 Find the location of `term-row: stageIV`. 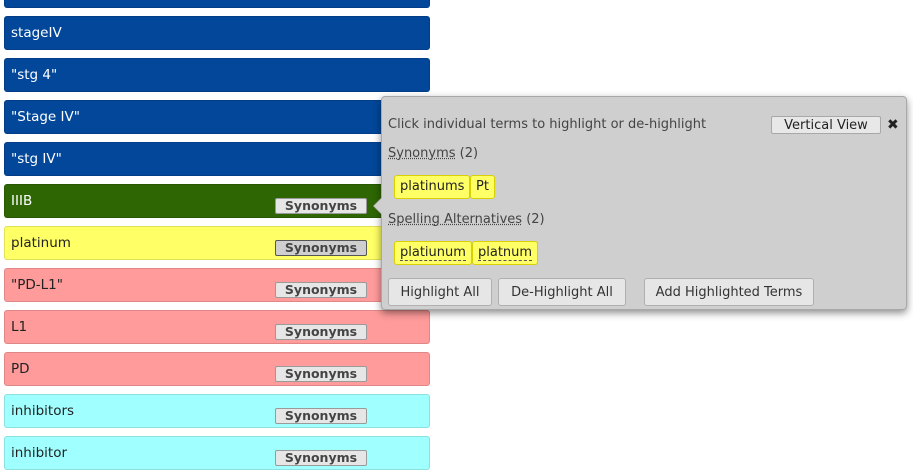

term-row: stageIV is located at coordinates (217, 33).